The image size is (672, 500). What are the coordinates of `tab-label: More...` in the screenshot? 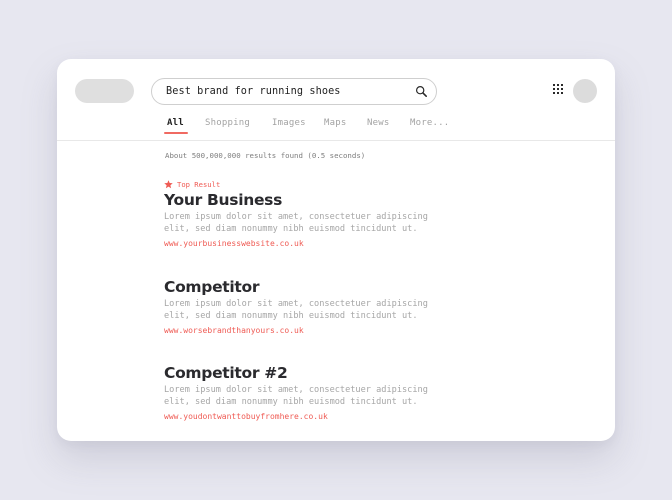 It's located at (430, 123).